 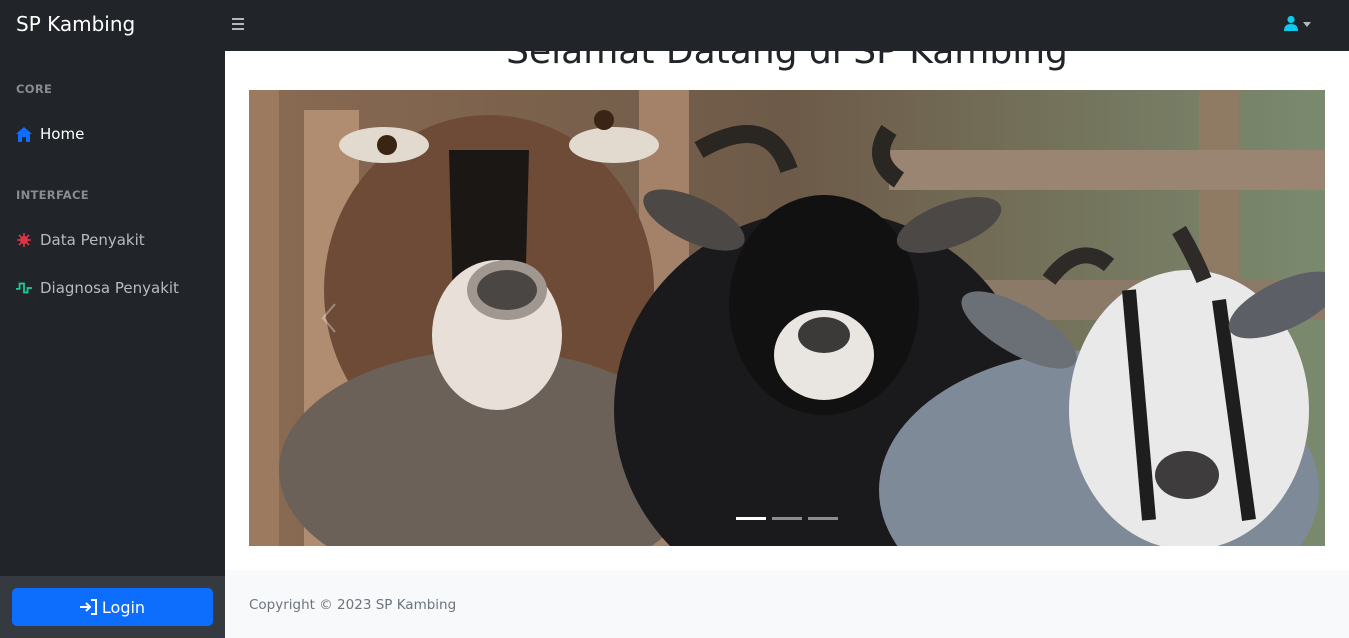 I want to click on user-dropdown-button, so click(x=1301, y=25).